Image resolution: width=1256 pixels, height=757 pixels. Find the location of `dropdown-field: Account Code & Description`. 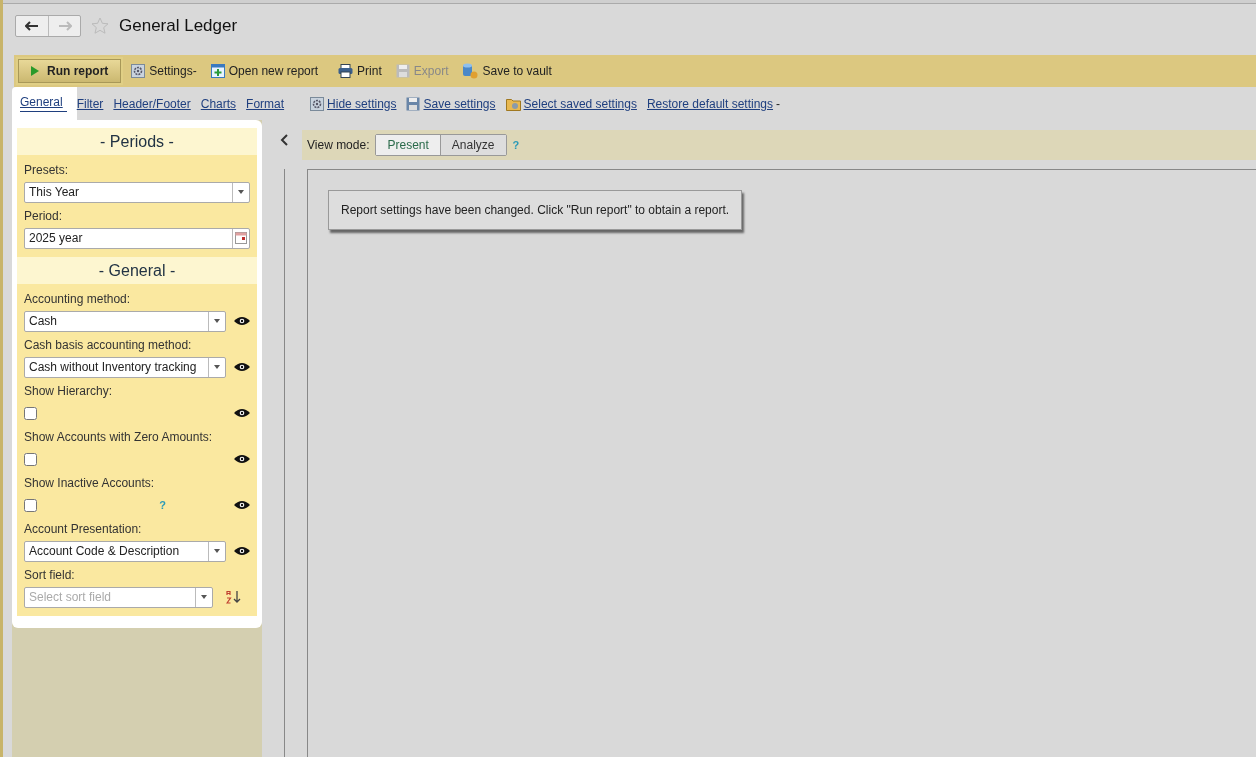

dropdown-field: Account Code & Description is located at coordinates (125, 551).